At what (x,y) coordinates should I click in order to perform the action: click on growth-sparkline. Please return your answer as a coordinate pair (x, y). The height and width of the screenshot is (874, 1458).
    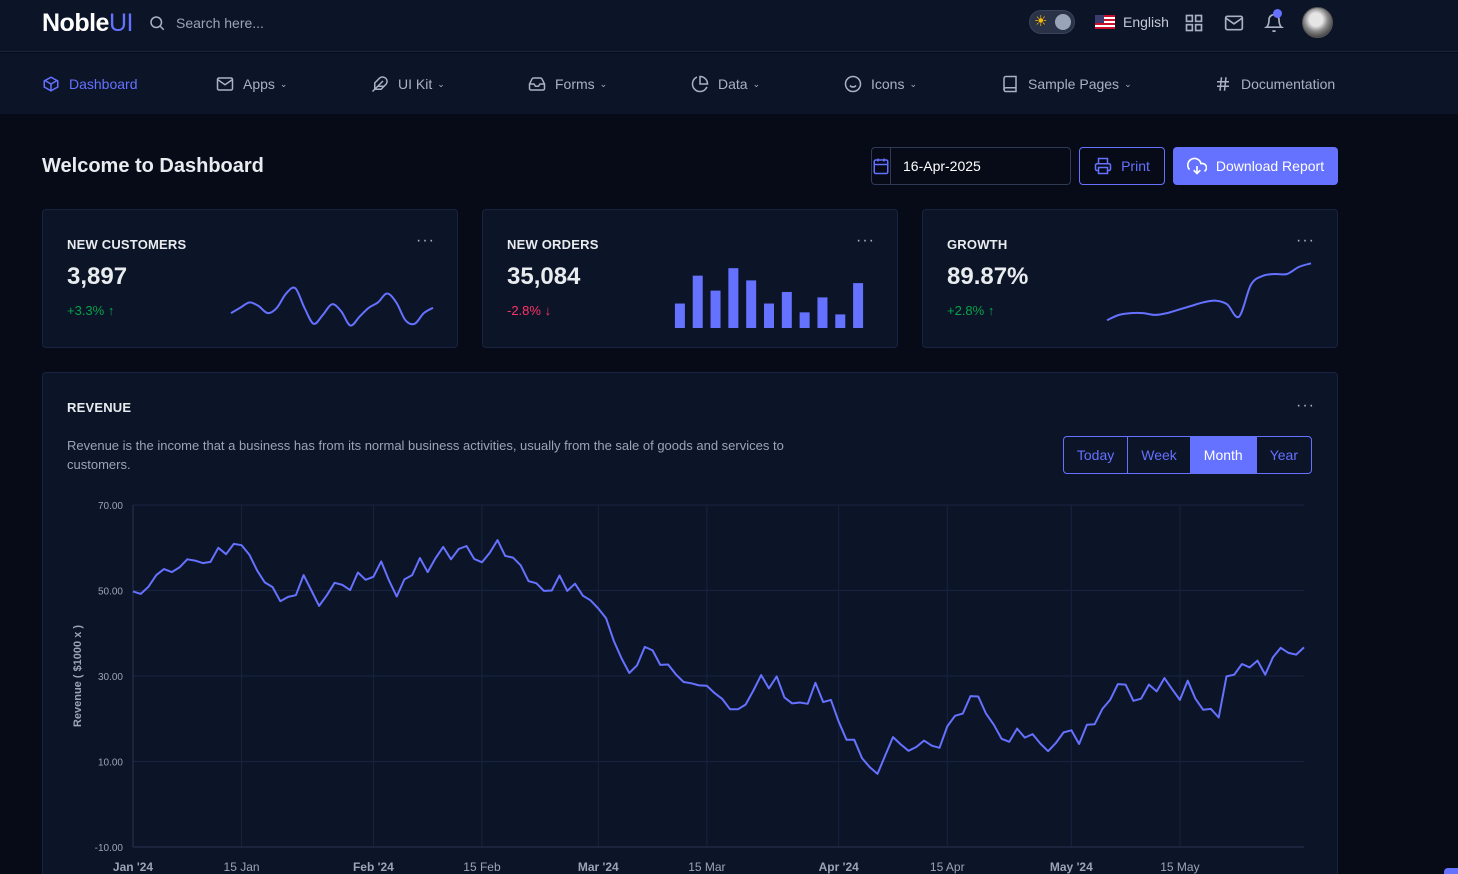
    Looking at the image, I should click on (1209, 292).